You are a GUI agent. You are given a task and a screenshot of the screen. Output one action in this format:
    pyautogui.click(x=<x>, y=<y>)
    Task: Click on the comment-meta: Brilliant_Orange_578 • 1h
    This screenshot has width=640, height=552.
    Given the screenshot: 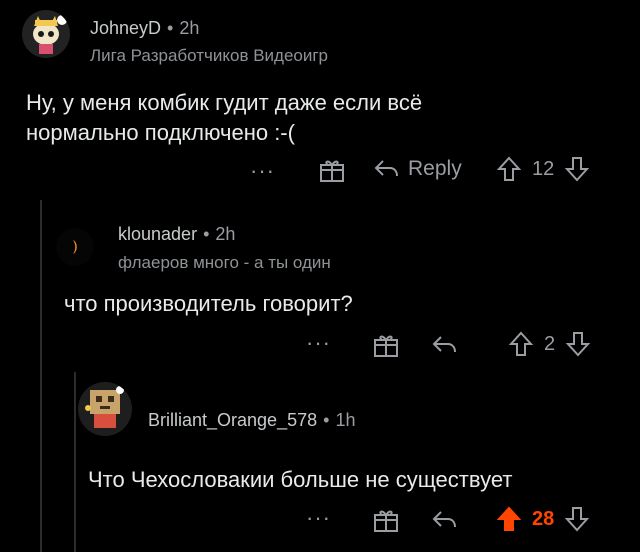 What is the action you would take?
    pyautogui.click(x=251, y=420)
    